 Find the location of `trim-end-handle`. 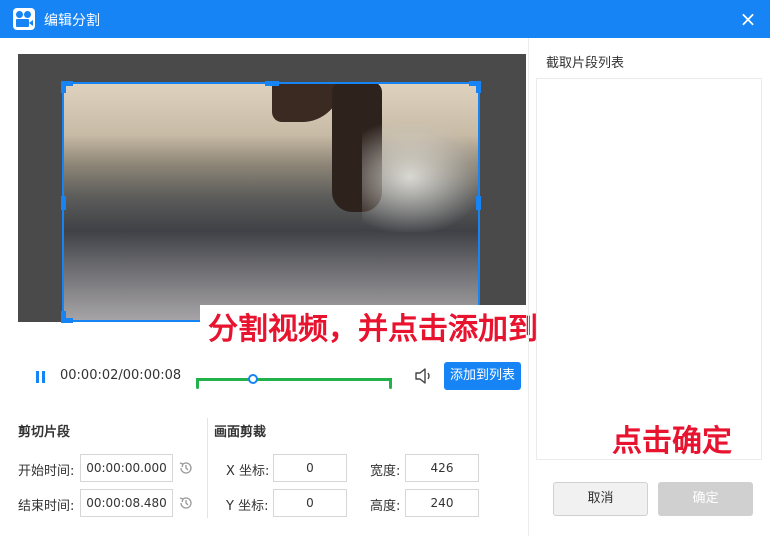

trim-end-handle is located at coordinates (390, 383).